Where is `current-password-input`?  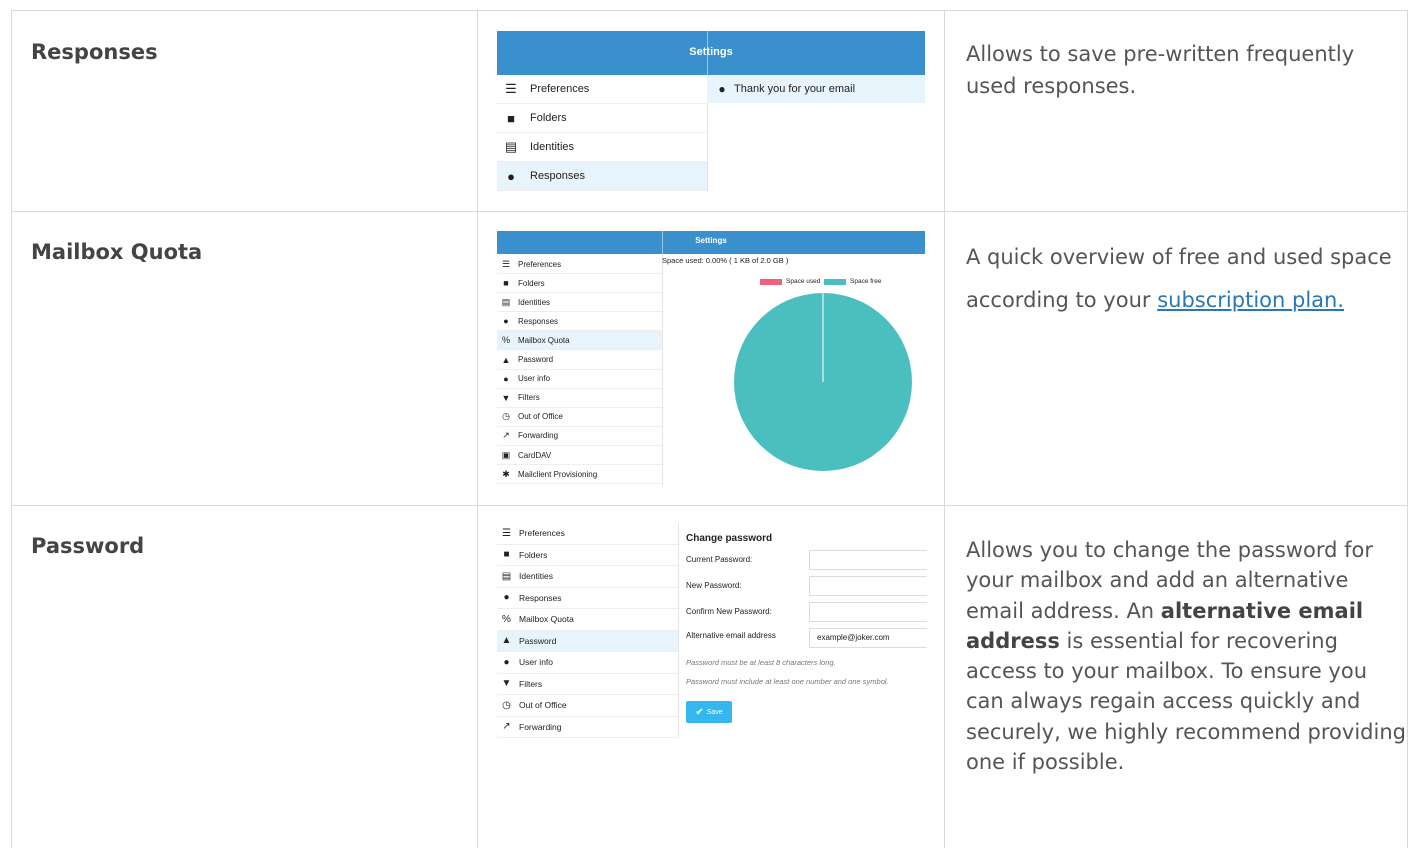
current-password-input is located at coordinates (868, 560).